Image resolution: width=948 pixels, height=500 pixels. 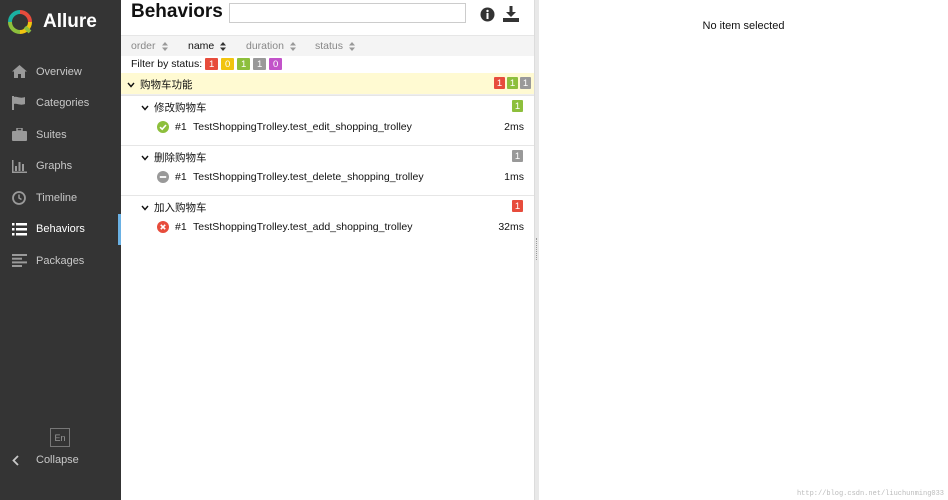 I want to click on collapse-button: Collapse, so click(x=45, y=460).